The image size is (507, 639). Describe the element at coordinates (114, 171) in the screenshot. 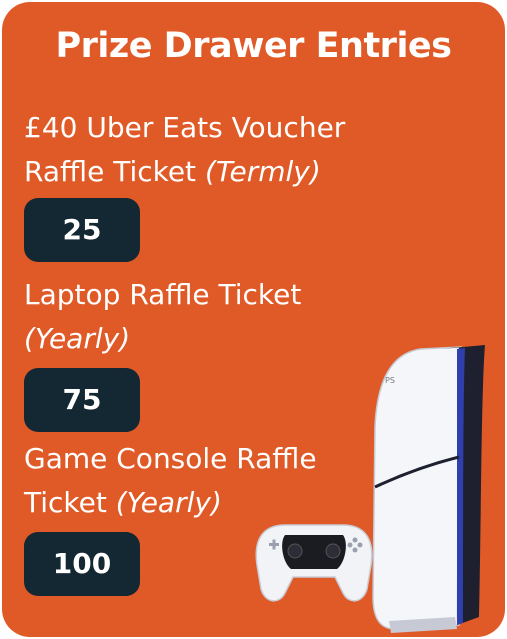

I see `prize-name-continued: Raffle Ticket` at that location.